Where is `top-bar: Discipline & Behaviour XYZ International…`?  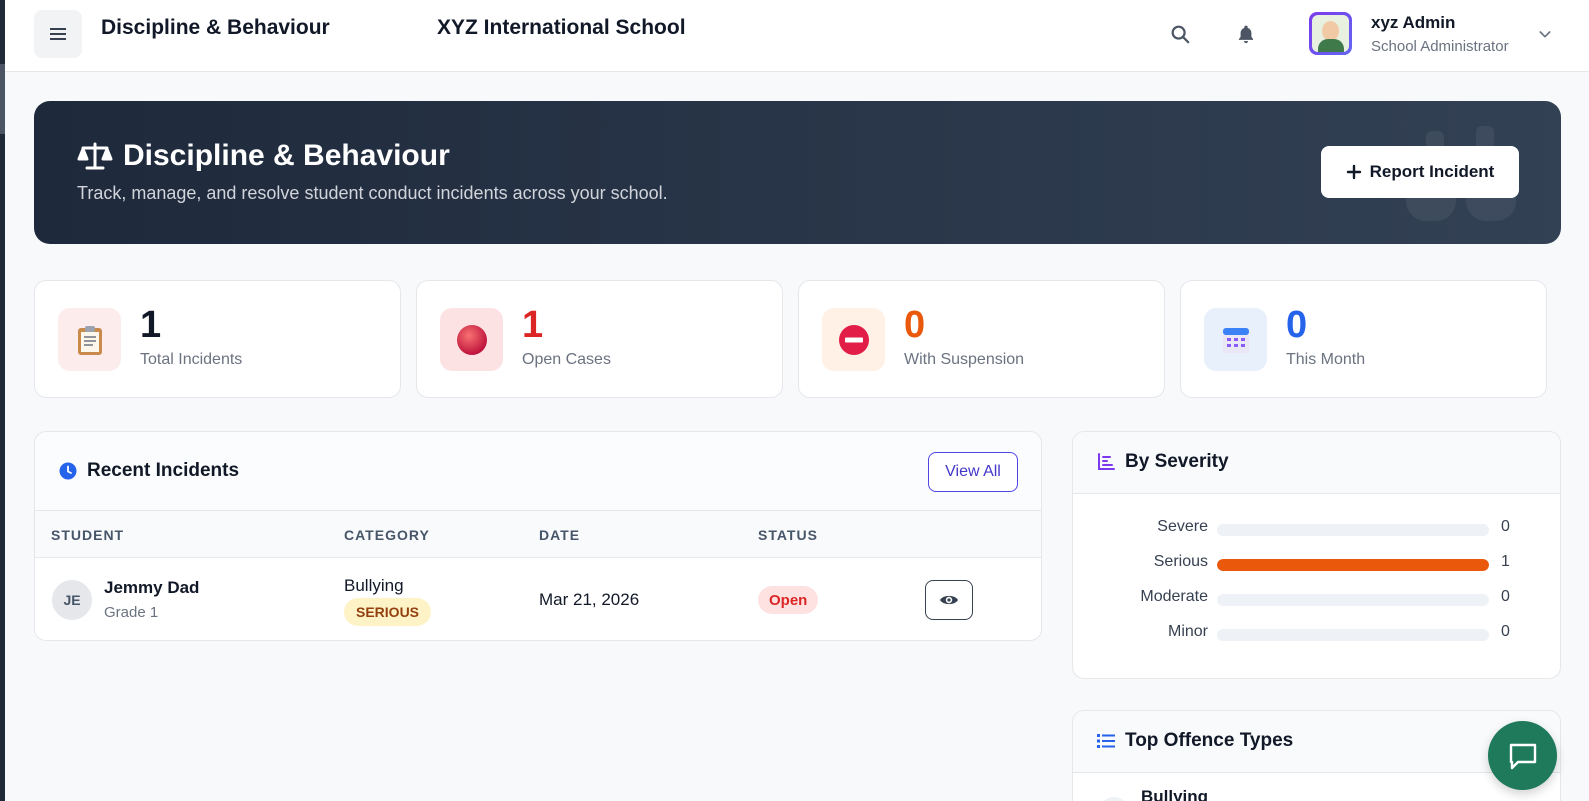
top-bar: Discipline & Behaviour XYZ International… is located at coordinates (797, 36).